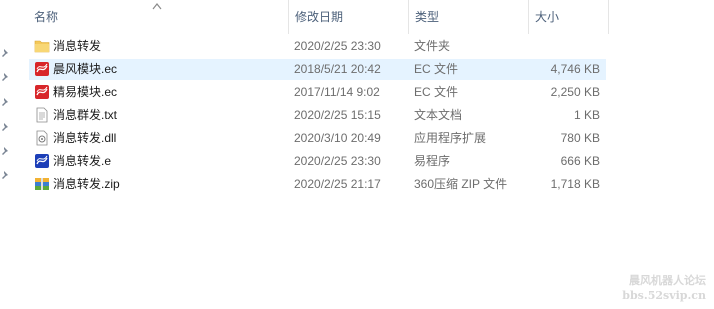 Image resolution: width=714 pixels, height=309 pixels. I want to click on file-name: 消息转发.dll, so click(85, 138).